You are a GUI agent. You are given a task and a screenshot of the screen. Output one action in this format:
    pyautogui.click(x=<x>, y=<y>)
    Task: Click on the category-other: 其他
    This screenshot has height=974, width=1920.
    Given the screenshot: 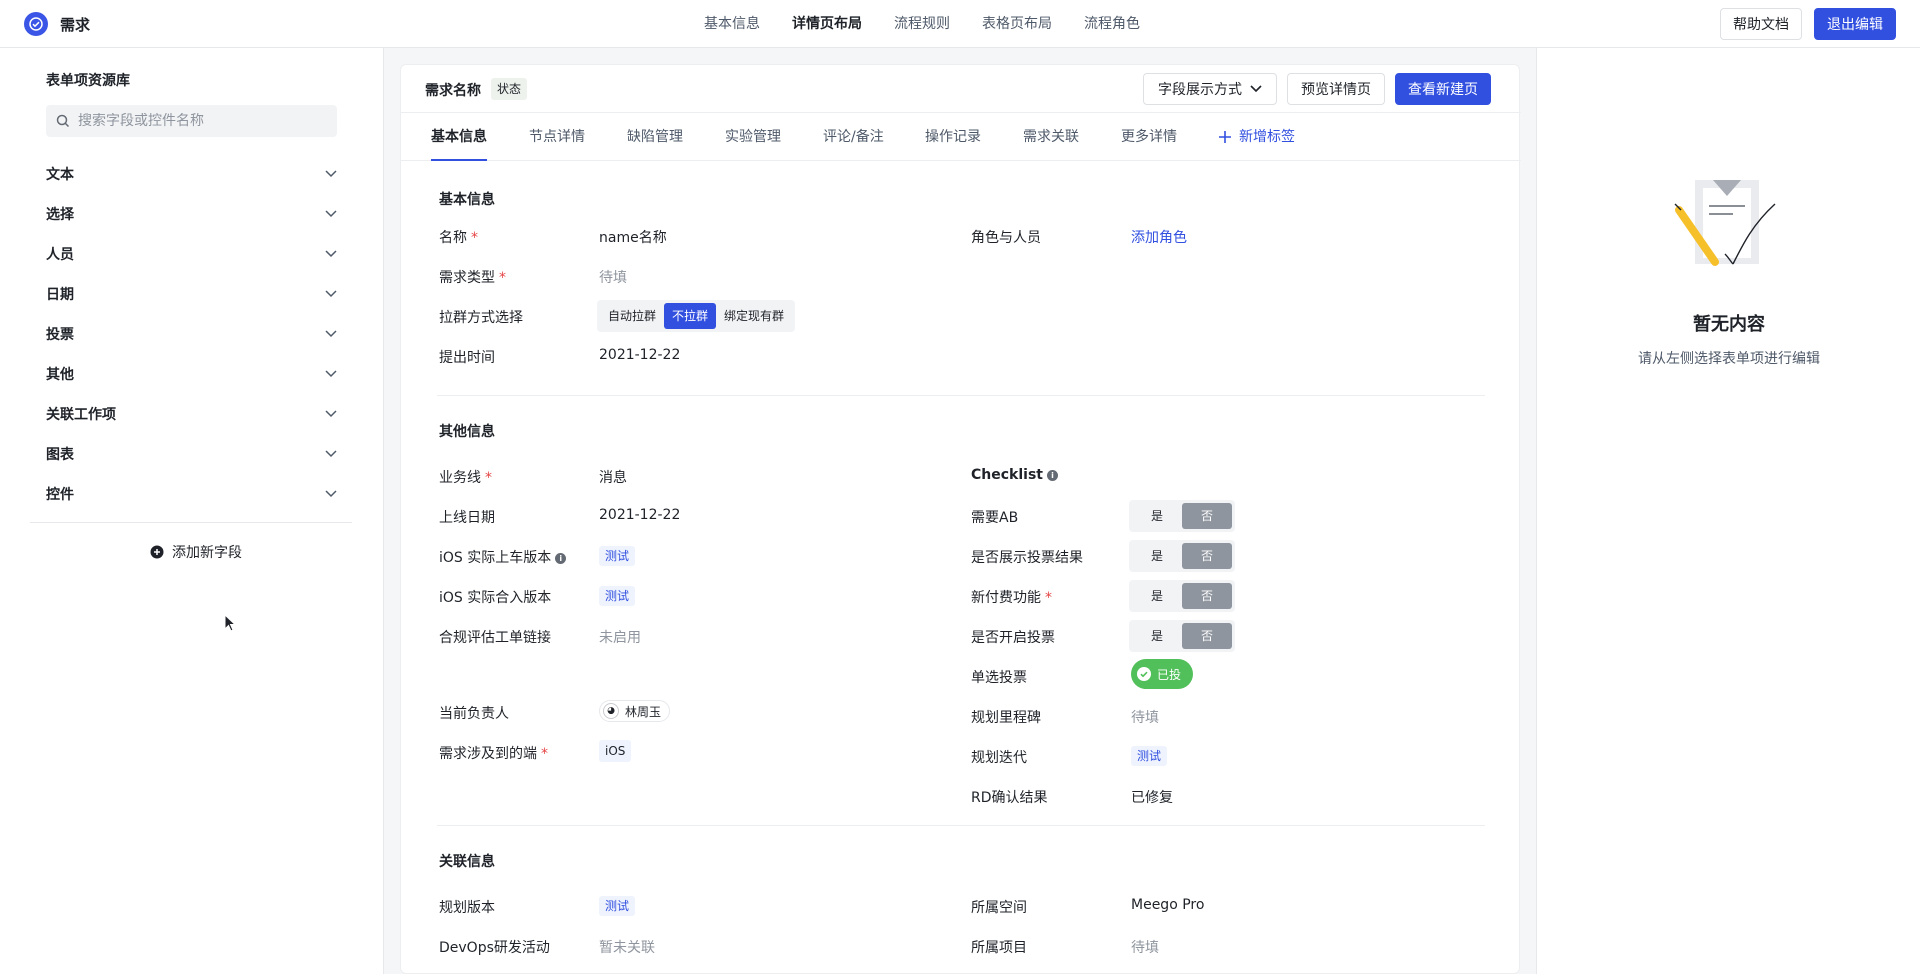 What is the action you would take?
    pyautogui.click(x=191, y=374)
    